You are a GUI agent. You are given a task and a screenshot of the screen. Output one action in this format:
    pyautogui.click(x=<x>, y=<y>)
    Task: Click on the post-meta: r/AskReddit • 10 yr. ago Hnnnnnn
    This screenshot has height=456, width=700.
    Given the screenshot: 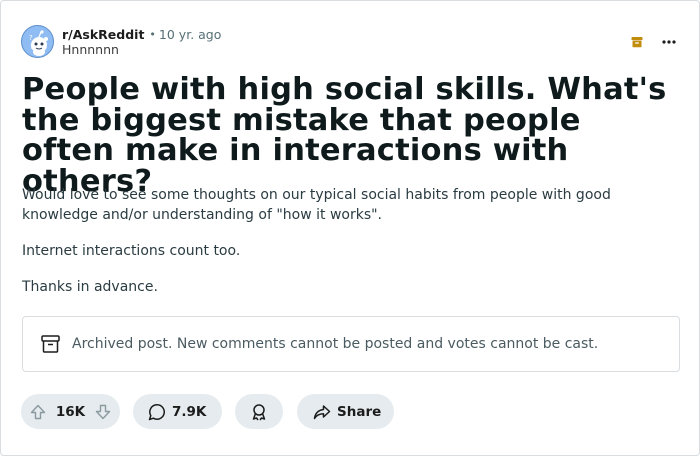 What is the action you would take?
    pyautogui.click(x=141, y=42)
    